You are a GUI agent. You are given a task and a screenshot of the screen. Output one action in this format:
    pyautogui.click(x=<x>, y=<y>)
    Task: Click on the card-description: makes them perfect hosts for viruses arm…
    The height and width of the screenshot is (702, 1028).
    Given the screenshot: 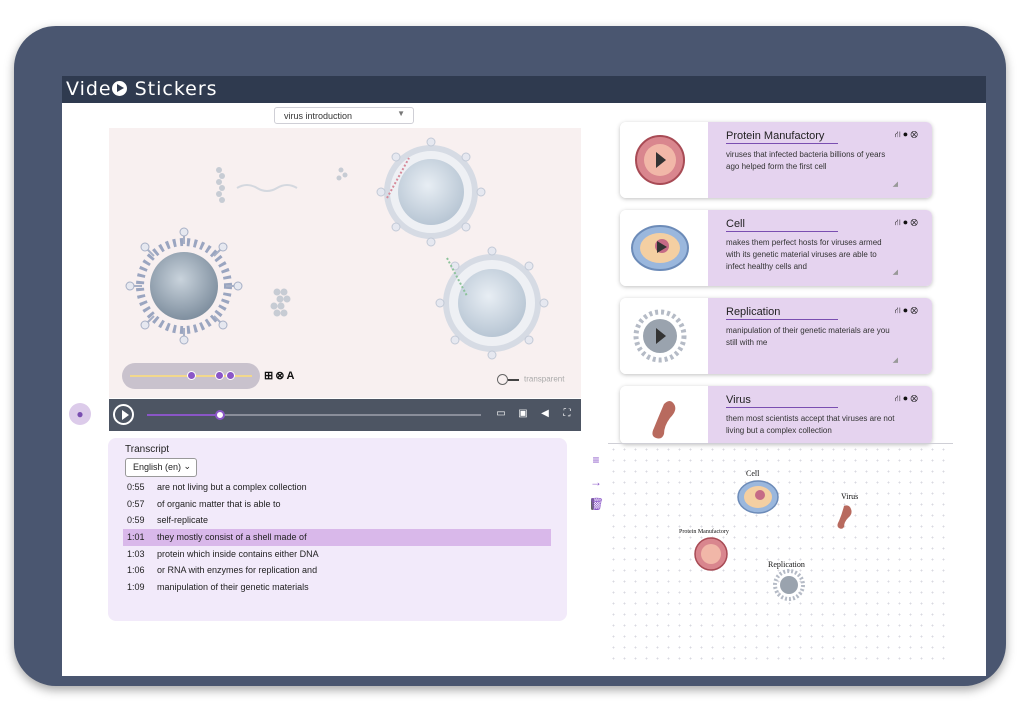 What is the action you would take?
    pyautogui.click(x=812, y=255)
    